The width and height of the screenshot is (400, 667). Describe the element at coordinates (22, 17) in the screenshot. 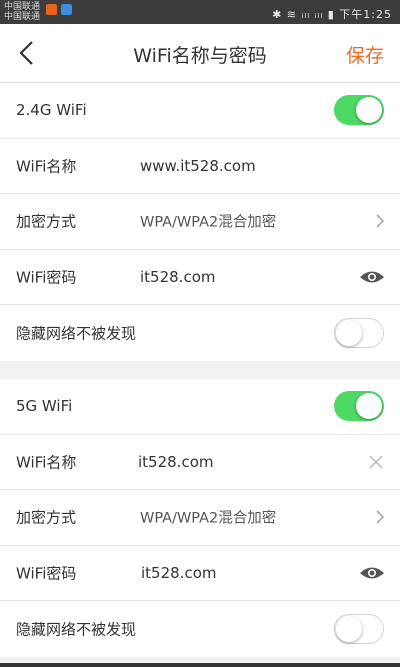

I see `carrier-2: 中国联通` at that location.